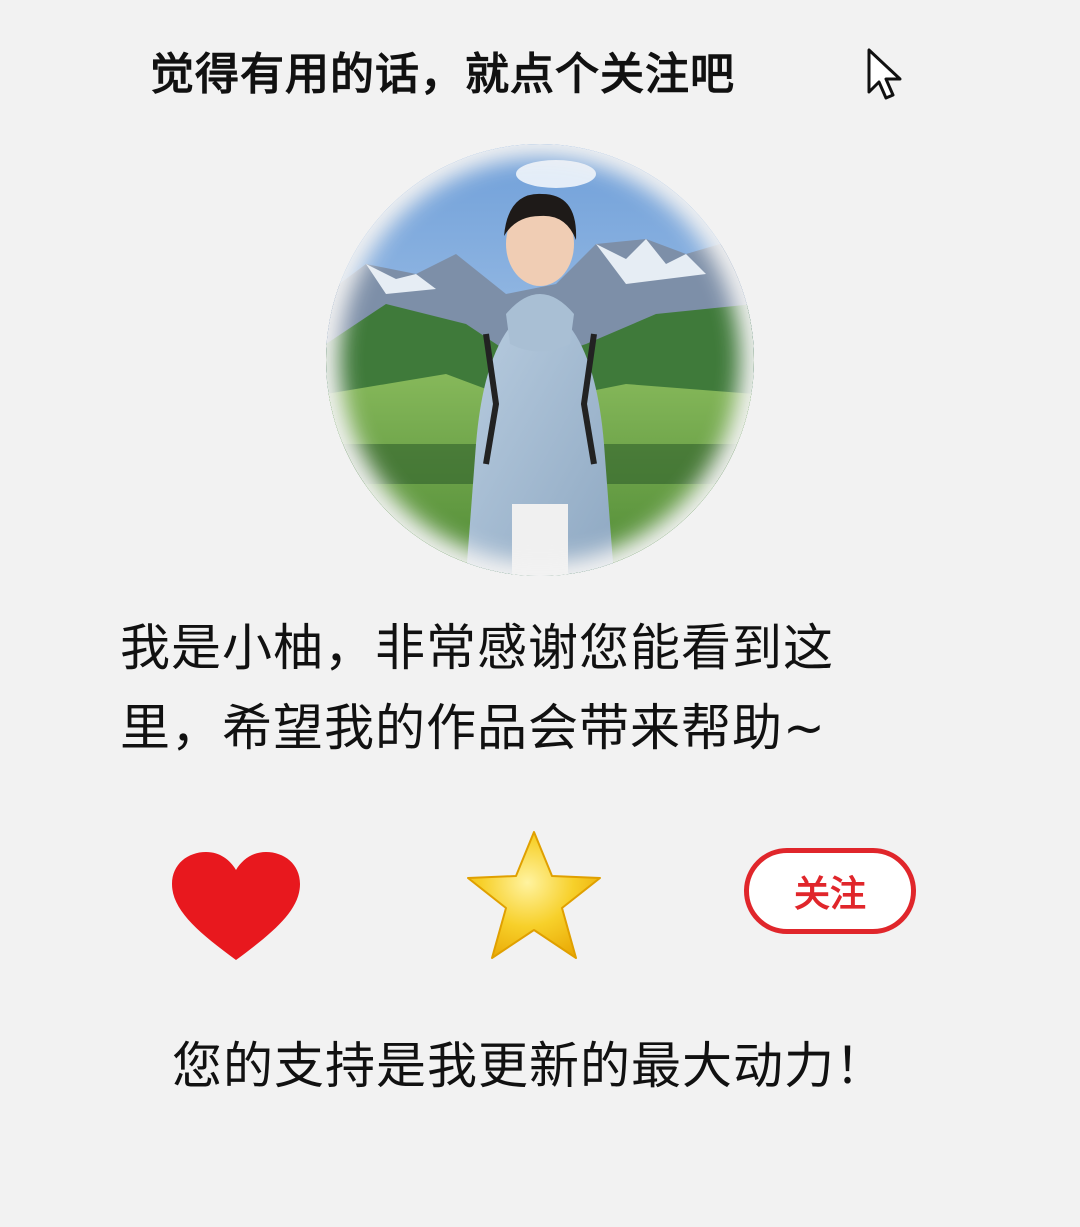 The height and width of the screenshot is (1227, 1080). Describe the element at coordinates (884, 74) in the screenshot. I see `mouse-cursor-icon` at that location.